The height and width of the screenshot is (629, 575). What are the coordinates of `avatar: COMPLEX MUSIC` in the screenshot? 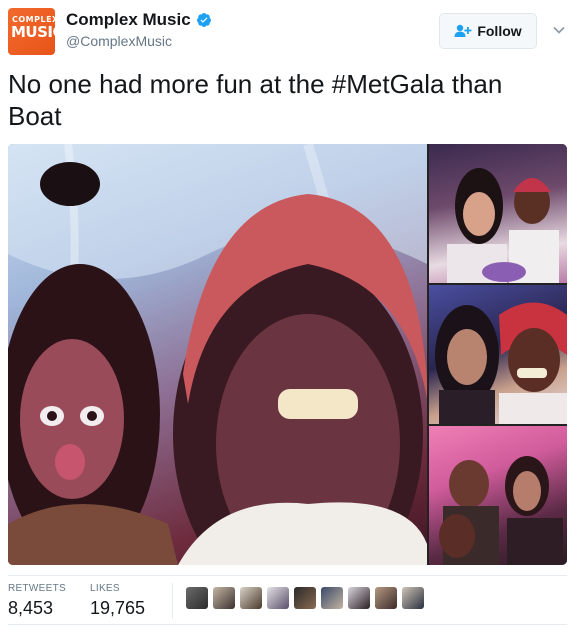 It's located at (31, 31).